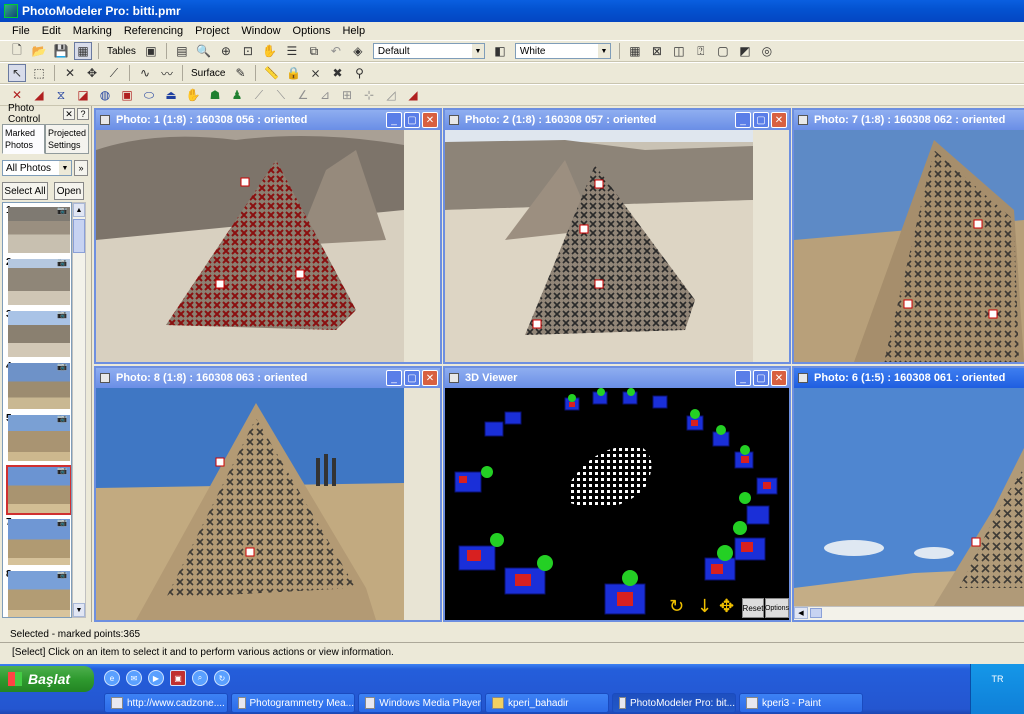  Describe the element at coordinates (635, 51) in the screenshot. I see `table-view-icon: ▦` at that location.